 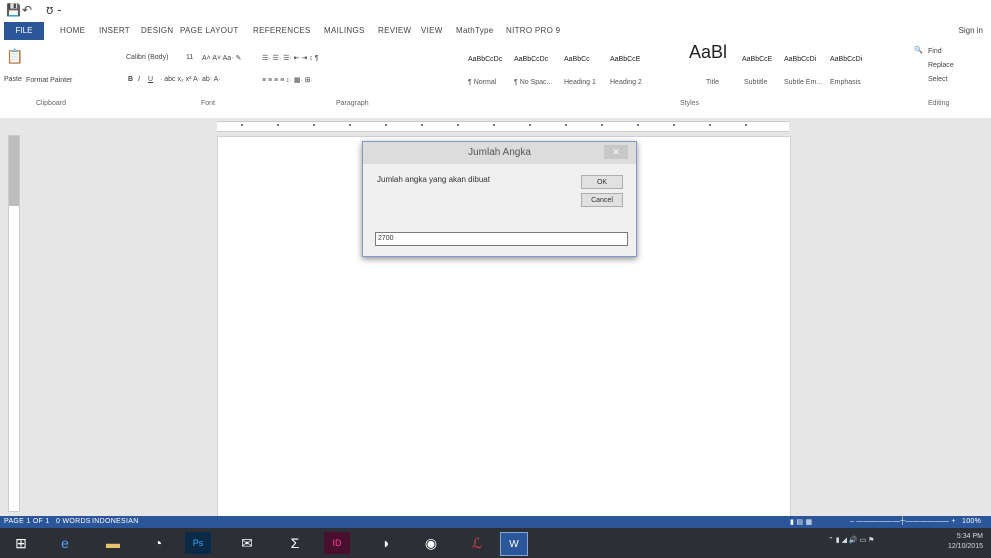 I want to click on page-count: PAGE 1 OF 1, so click(x=27, y=521).